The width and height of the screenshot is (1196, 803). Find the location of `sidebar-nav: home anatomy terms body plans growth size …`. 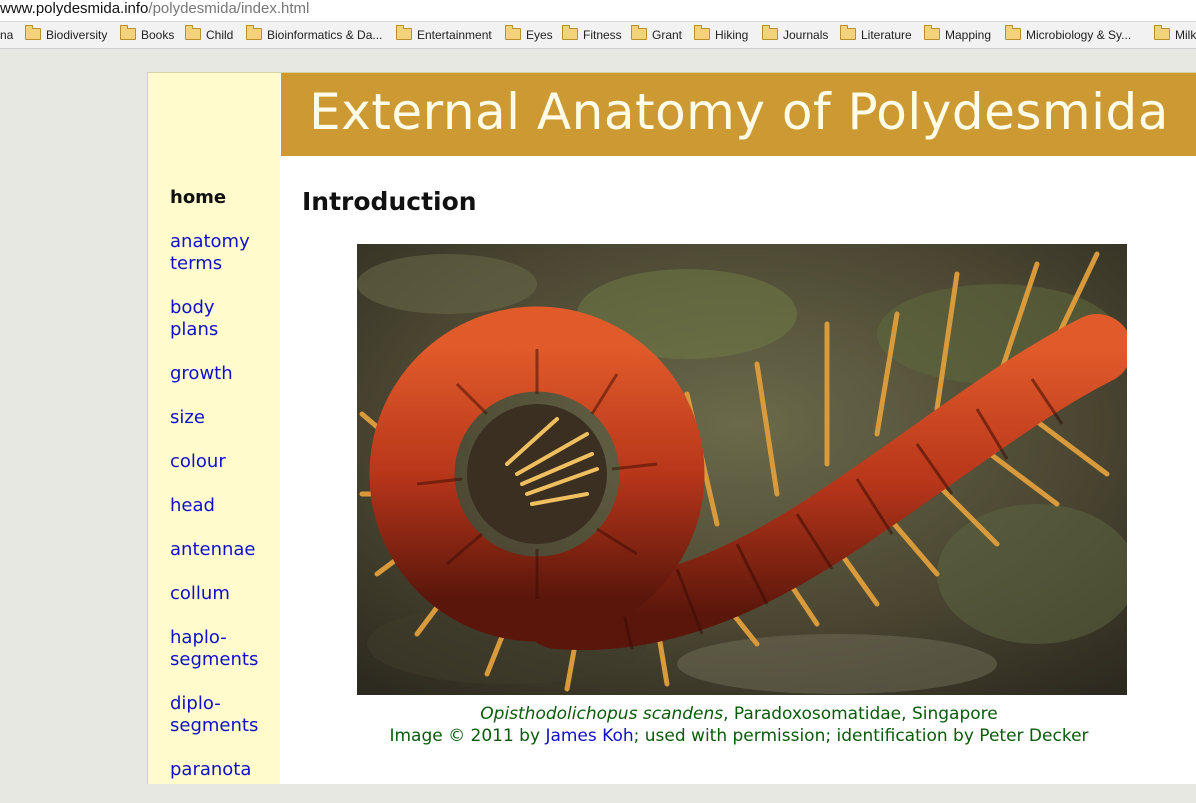

sidebar-nav: home anatomy terms body plans growth size … is located at coordinates (225, 495).